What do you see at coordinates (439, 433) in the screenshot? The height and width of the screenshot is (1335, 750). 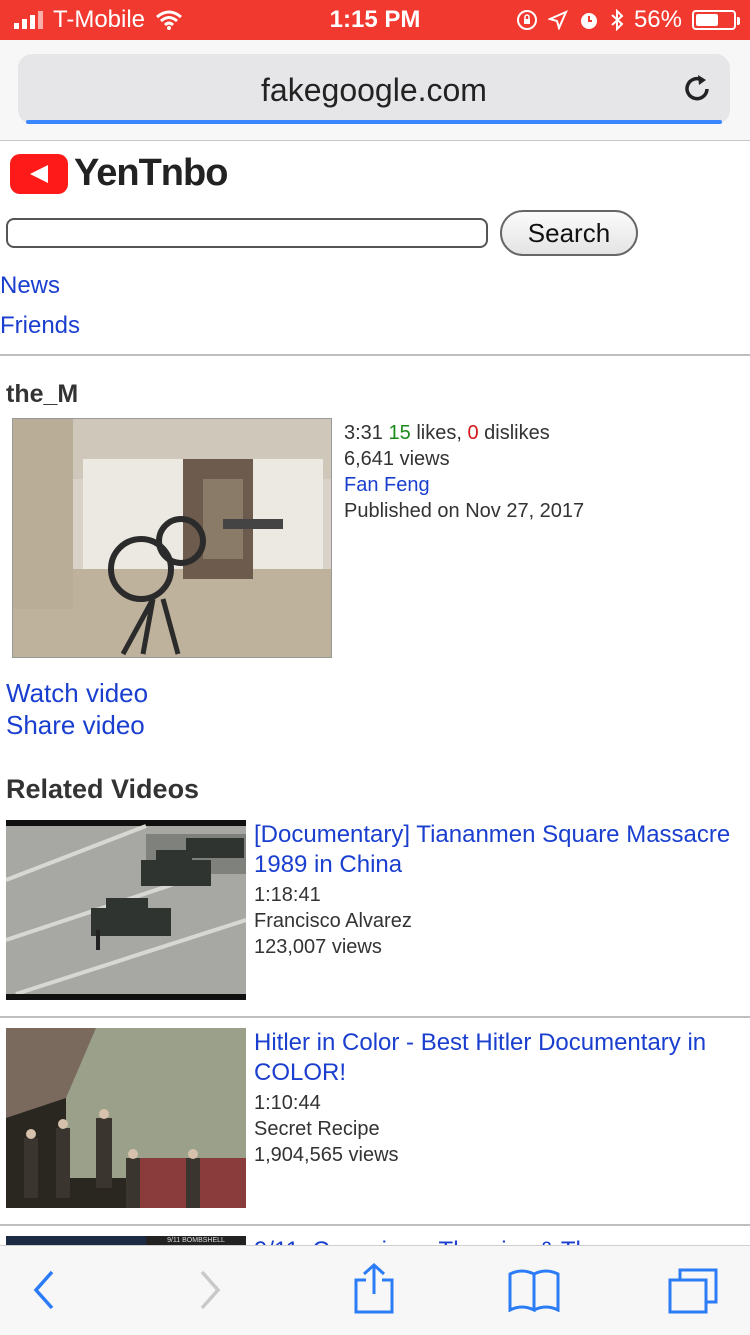 I see `likes-label: likes,` at bounding box center [439, 433].